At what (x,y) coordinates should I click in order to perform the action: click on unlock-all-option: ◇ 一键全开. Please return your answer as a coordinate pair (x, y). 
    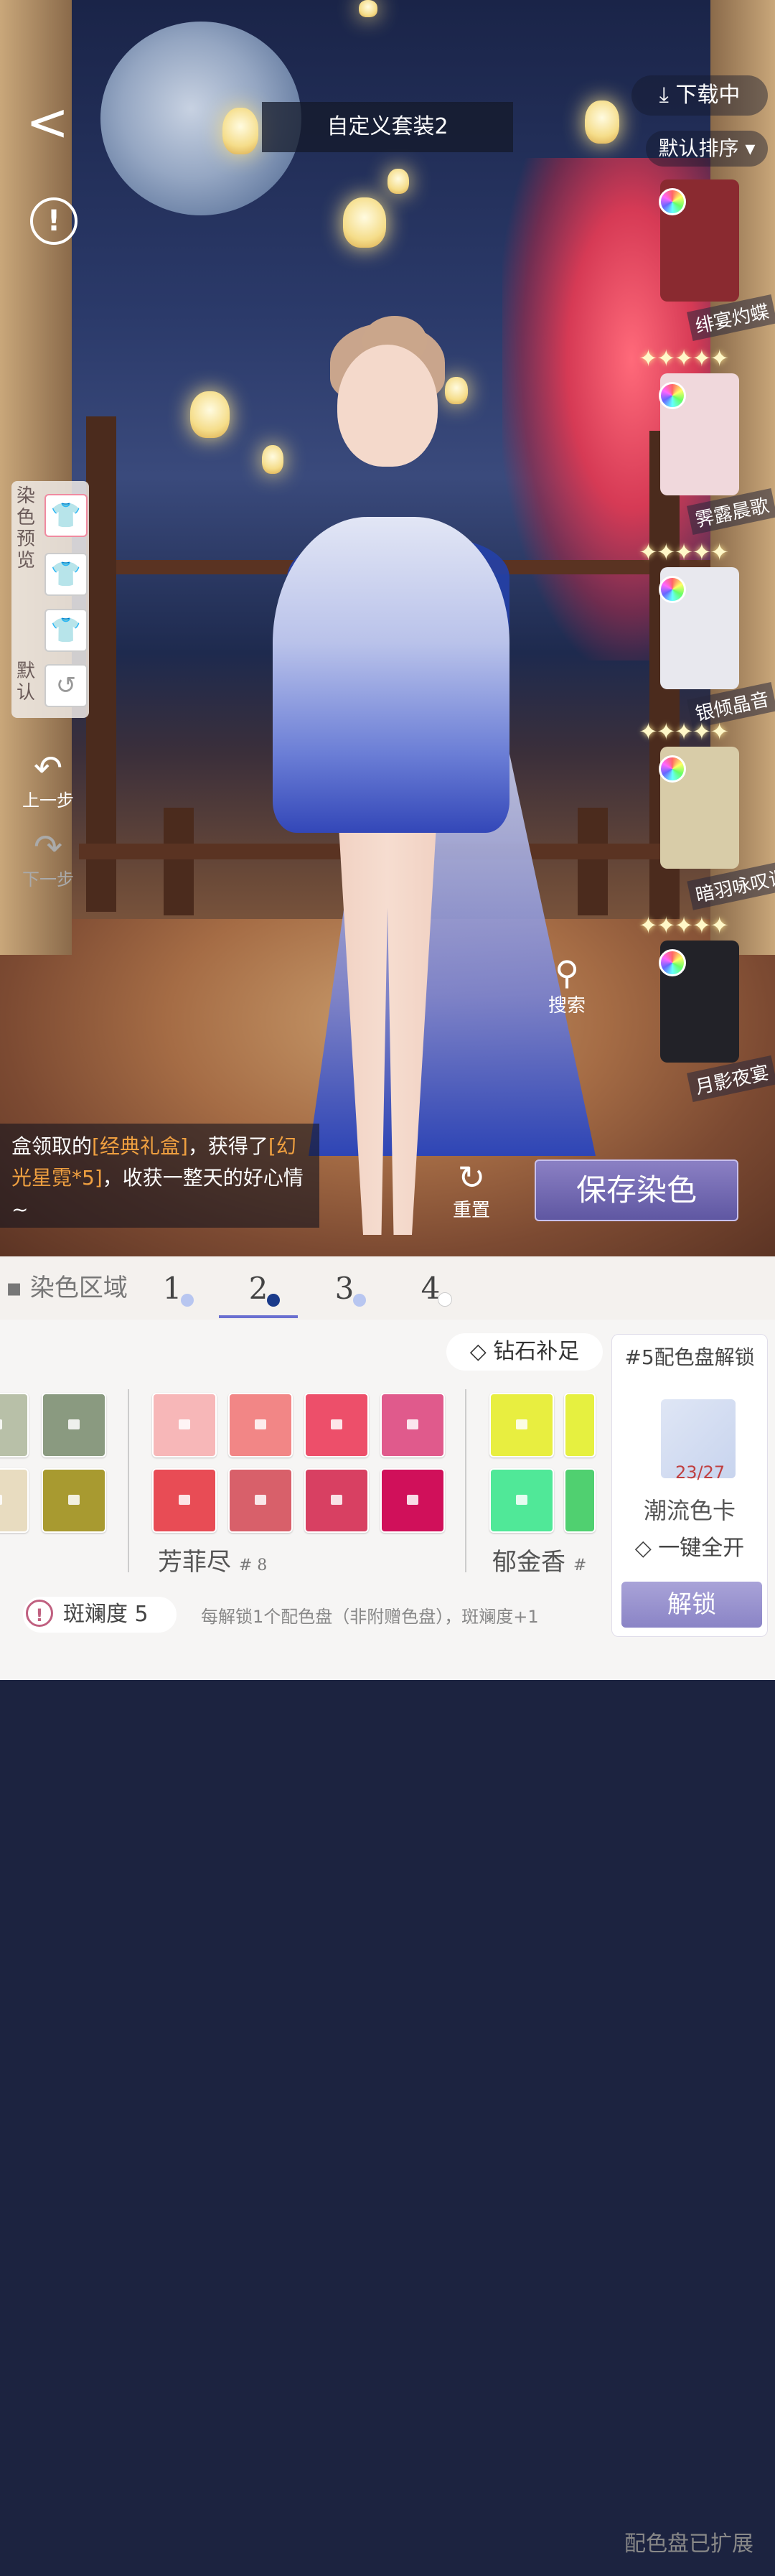
    Looking at the image, I should click on (689, 1546).